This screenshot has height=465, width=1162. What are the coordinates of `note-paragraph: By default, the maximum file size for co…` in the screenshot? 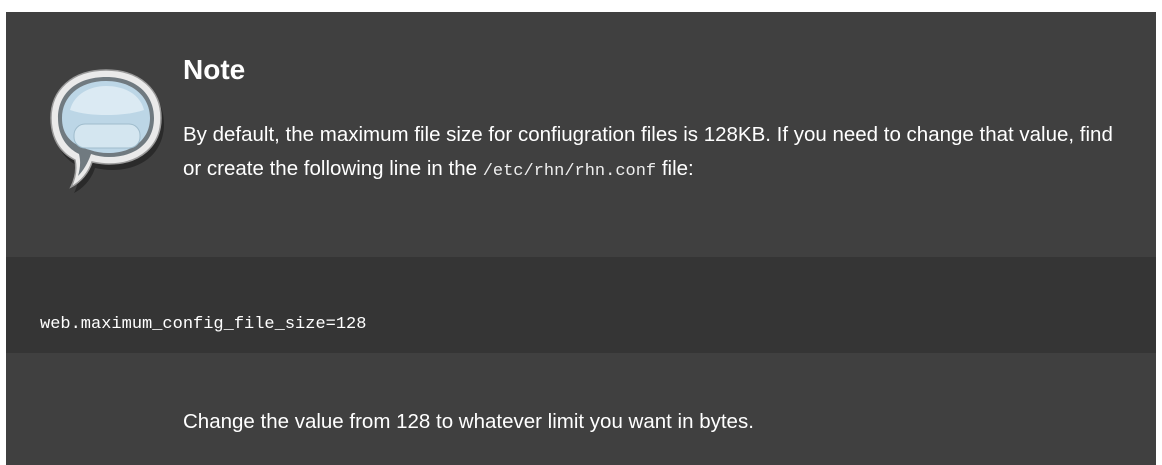 It's located at (658, 153).